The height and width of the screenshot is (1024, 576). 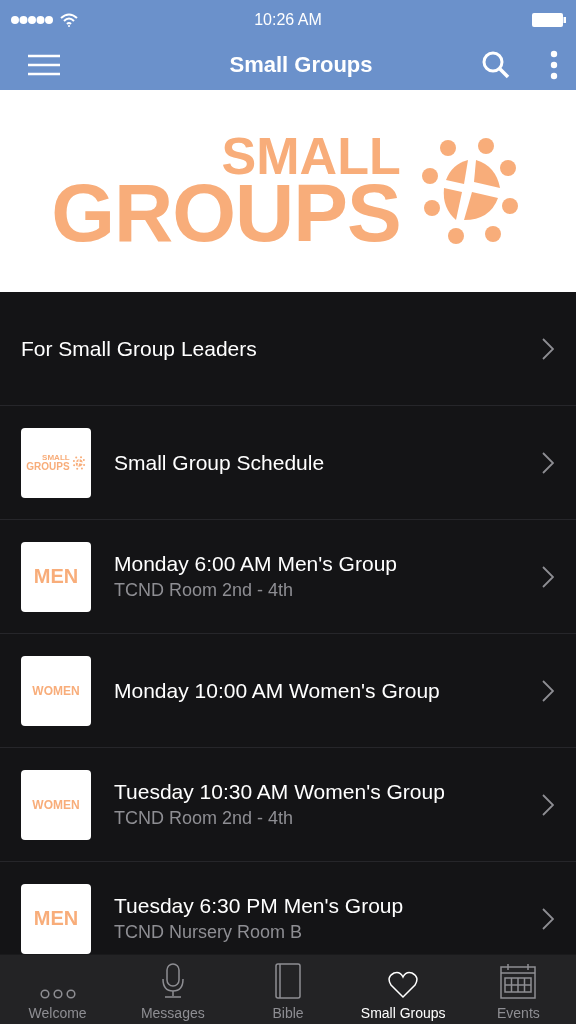 I want to click on calendar-icon, so click(x=518, y=981).